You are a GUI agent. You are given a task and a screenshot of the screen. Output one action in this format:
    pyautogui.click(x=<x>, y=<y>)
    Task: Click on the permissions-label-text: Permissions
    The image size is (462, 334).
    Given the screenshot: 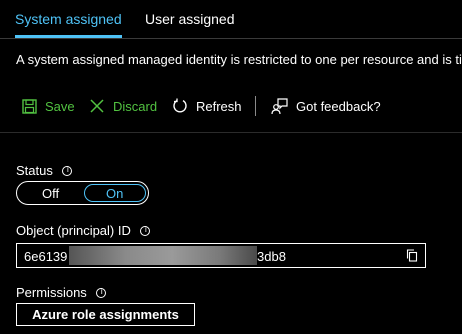 What is the action you would take?
    pyautogui.click(x=51, y=292)
    